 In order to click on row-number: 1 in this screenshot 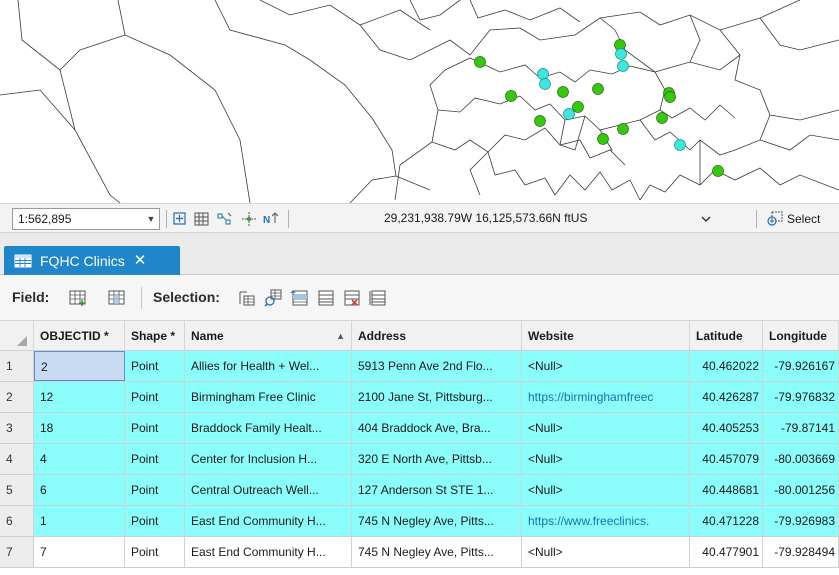, I will do `click(17, 366)`.